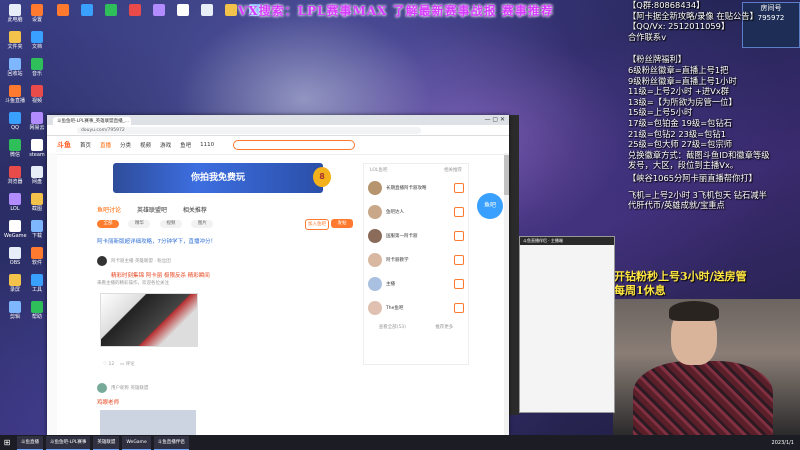  I want to click on desktop-icon: 文档, so click(37, 40).